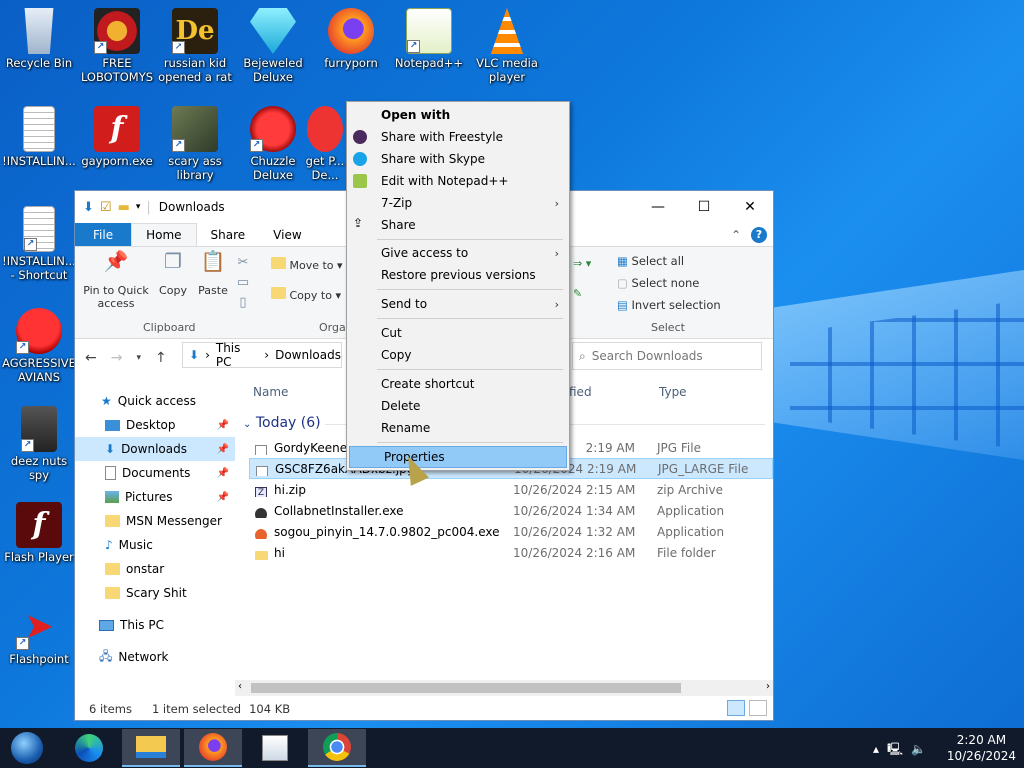  Describe the element at coordinates (307, 264) in the screenshot. I see `move-to-button: Move to ▾` at that location.